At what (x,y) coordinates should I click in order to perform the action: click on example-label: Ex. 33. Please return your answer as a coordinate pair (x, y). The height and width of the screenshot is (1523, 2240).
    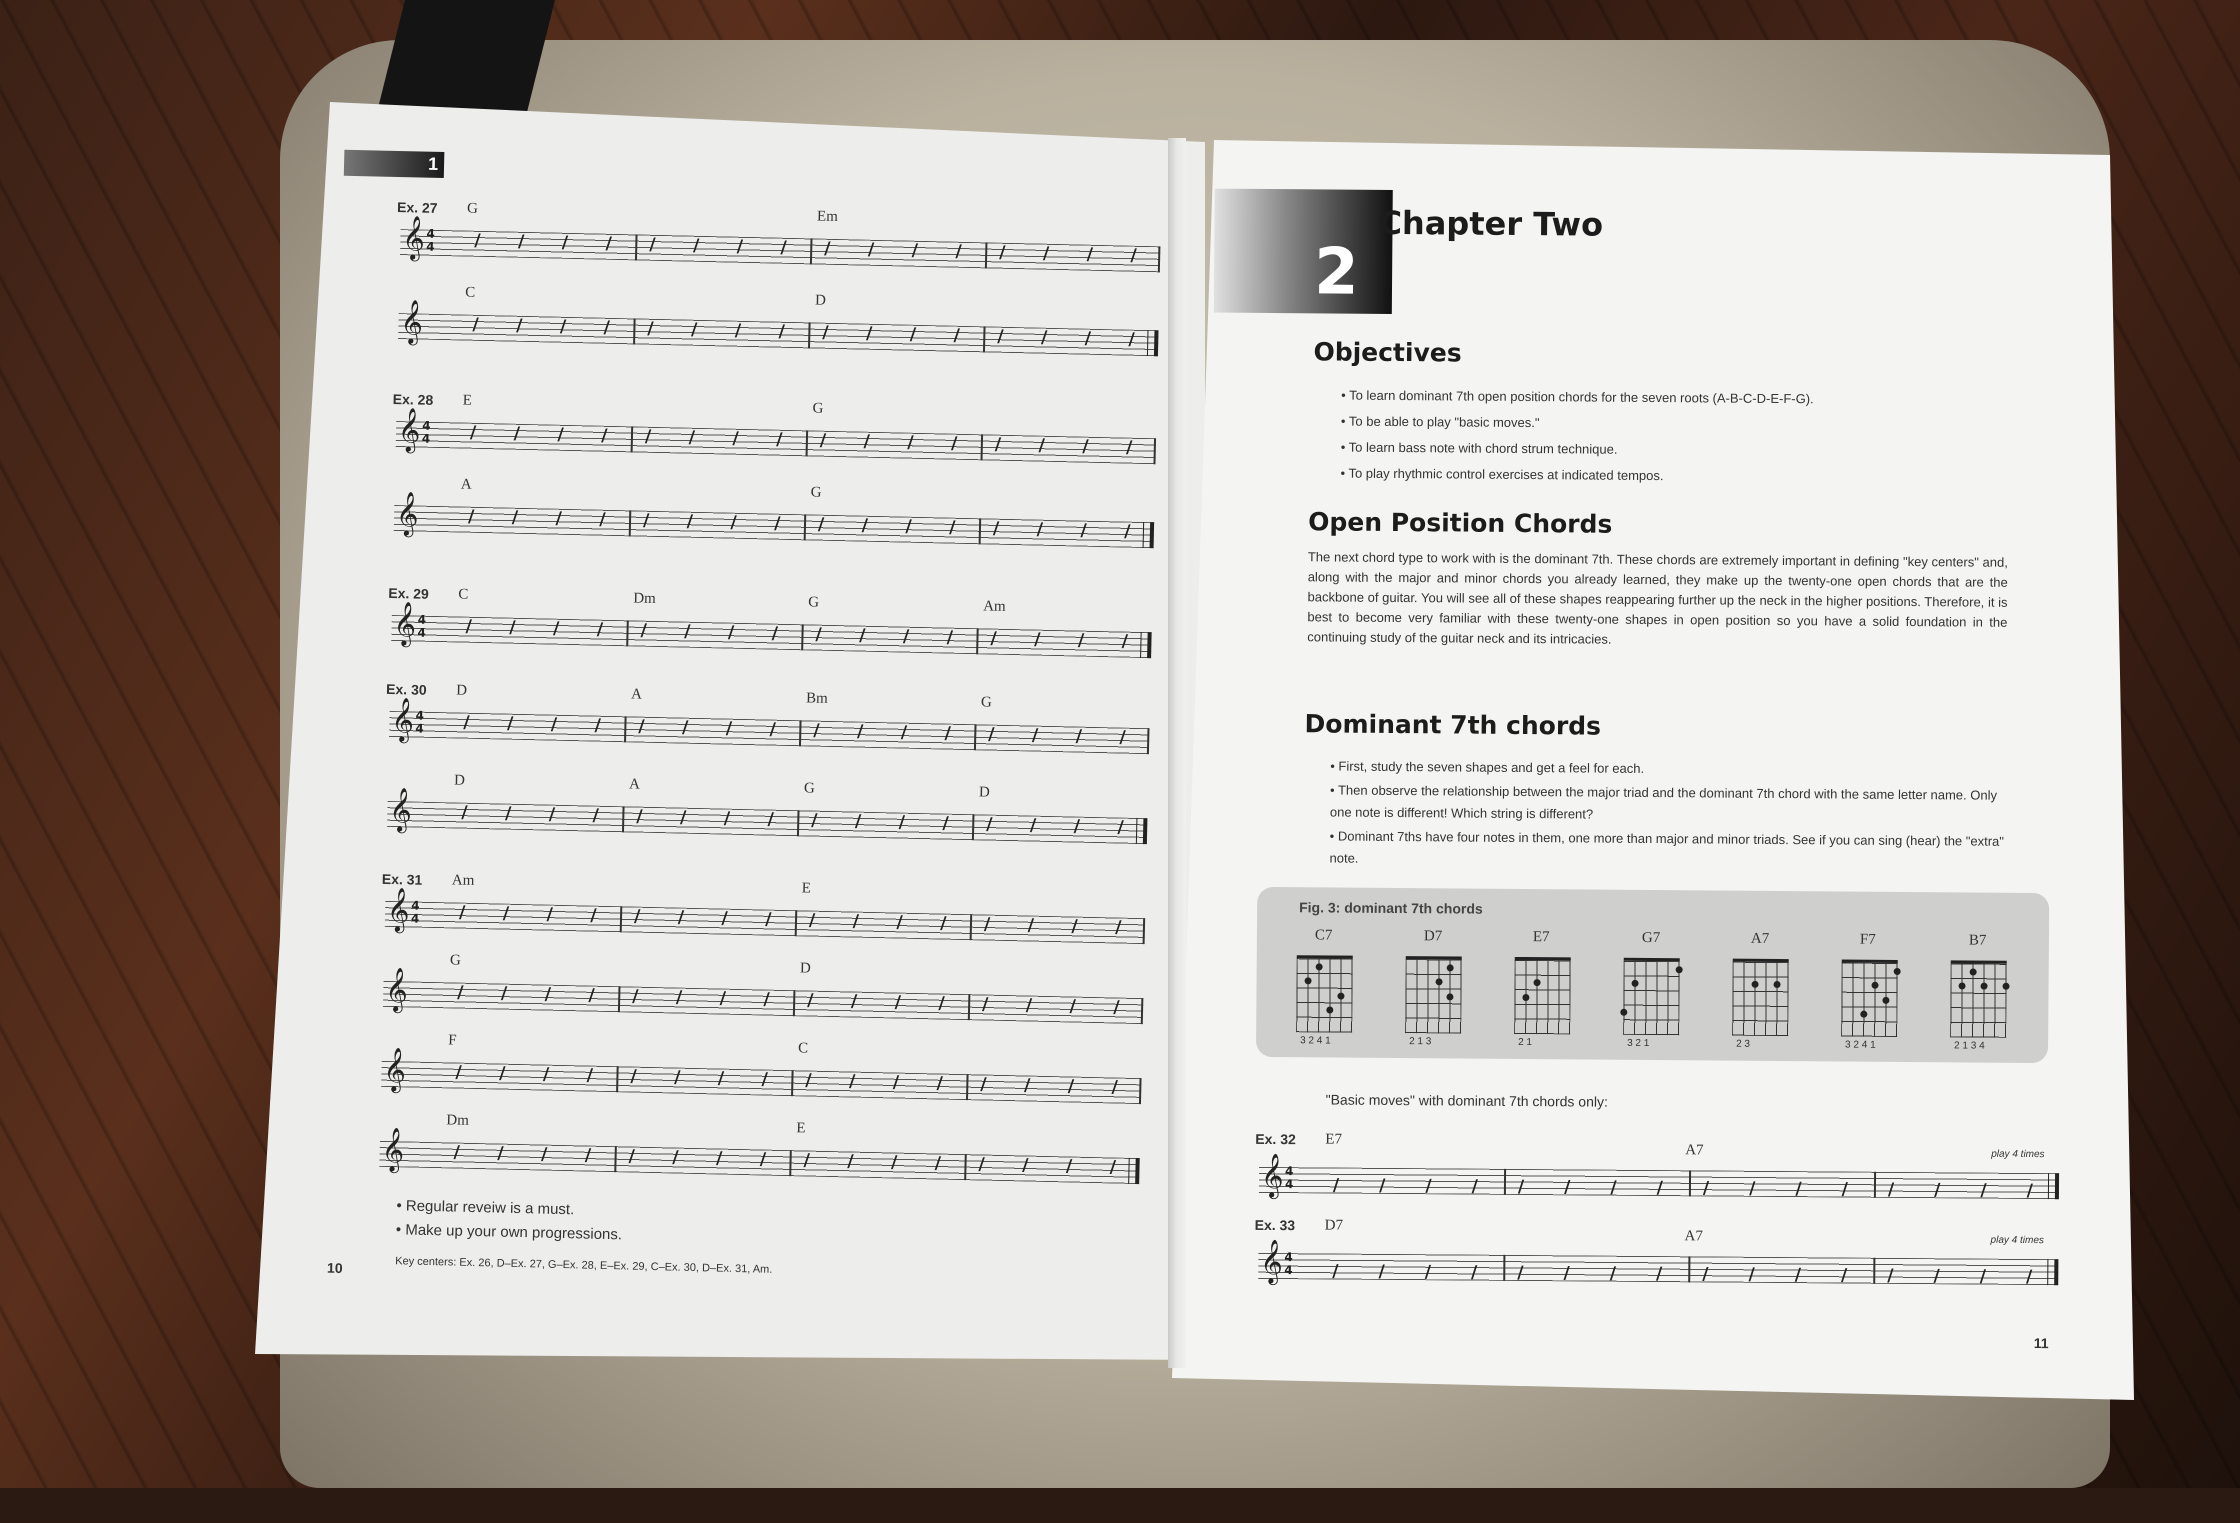
    Looking at the image, I should click on (1275, 1225).